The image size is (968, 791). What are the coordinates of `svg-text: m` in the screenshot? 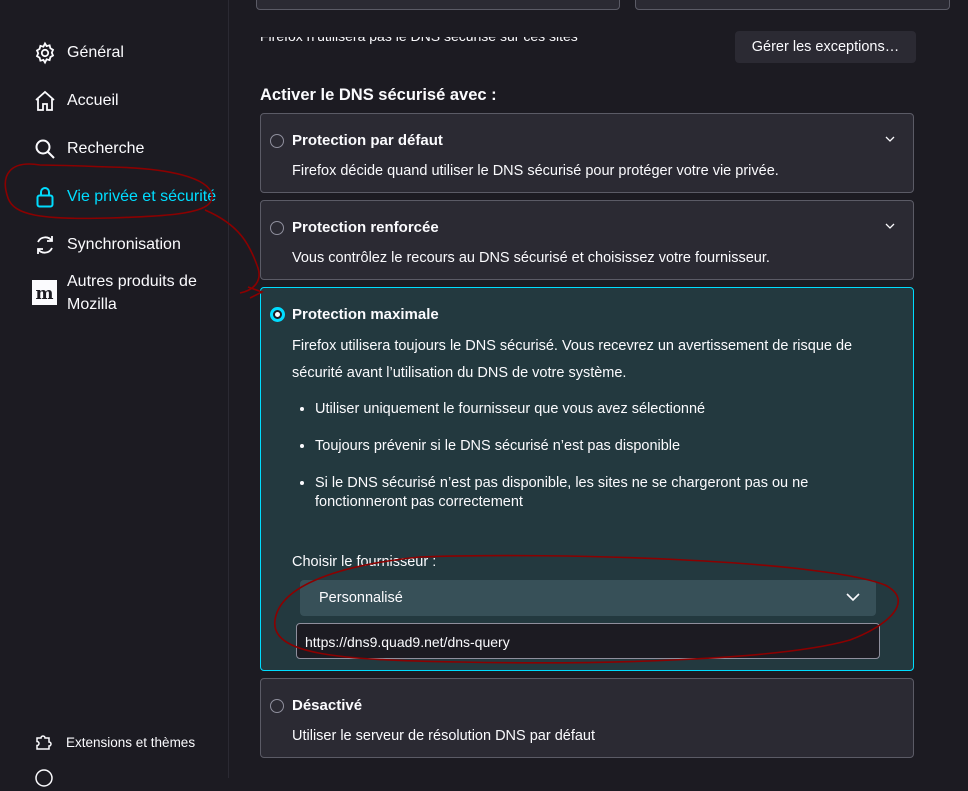 It's located at (45, 294).